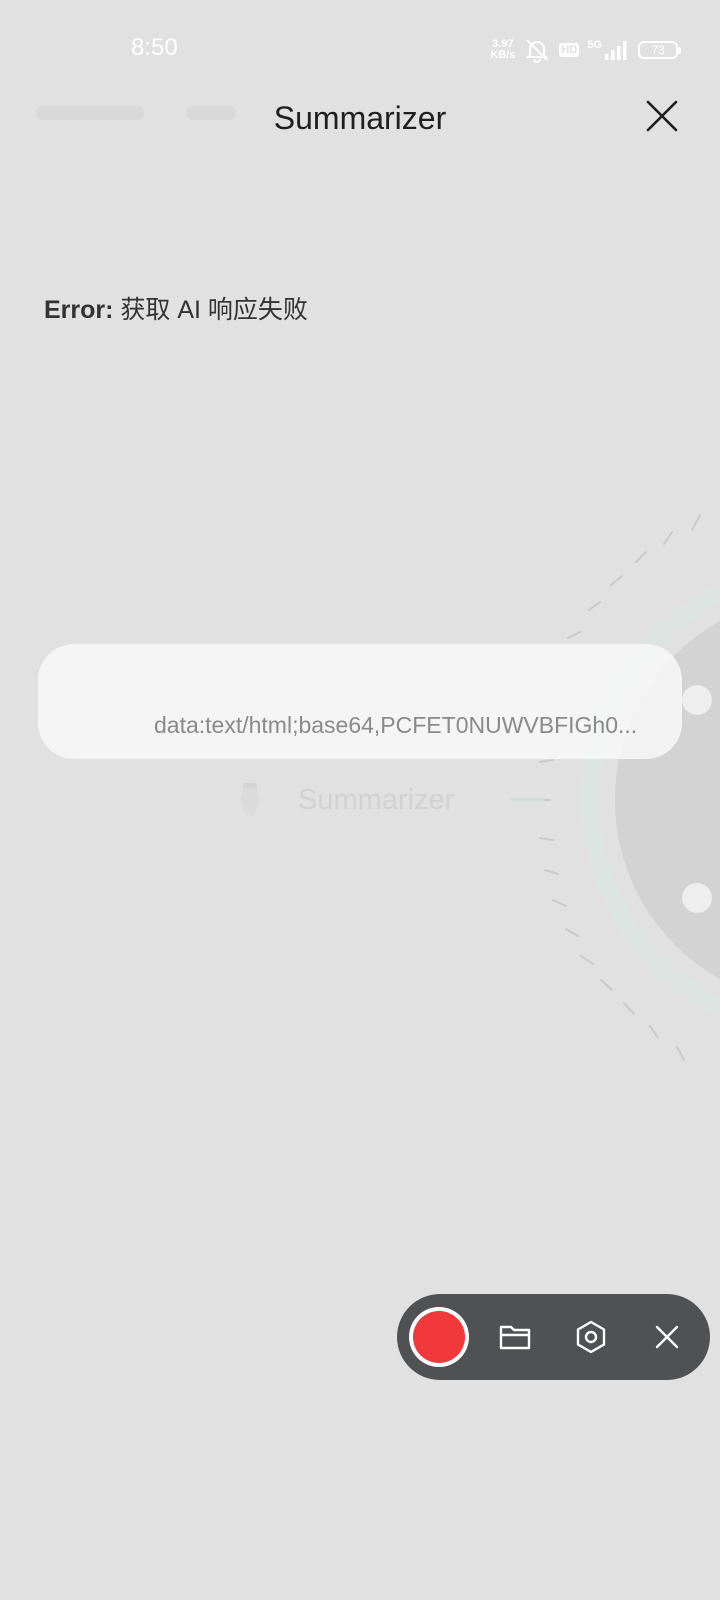  Describe the element at coordinates (553, 1337) in the screenshot. I see `screen-recorder-toolbar` at that location.